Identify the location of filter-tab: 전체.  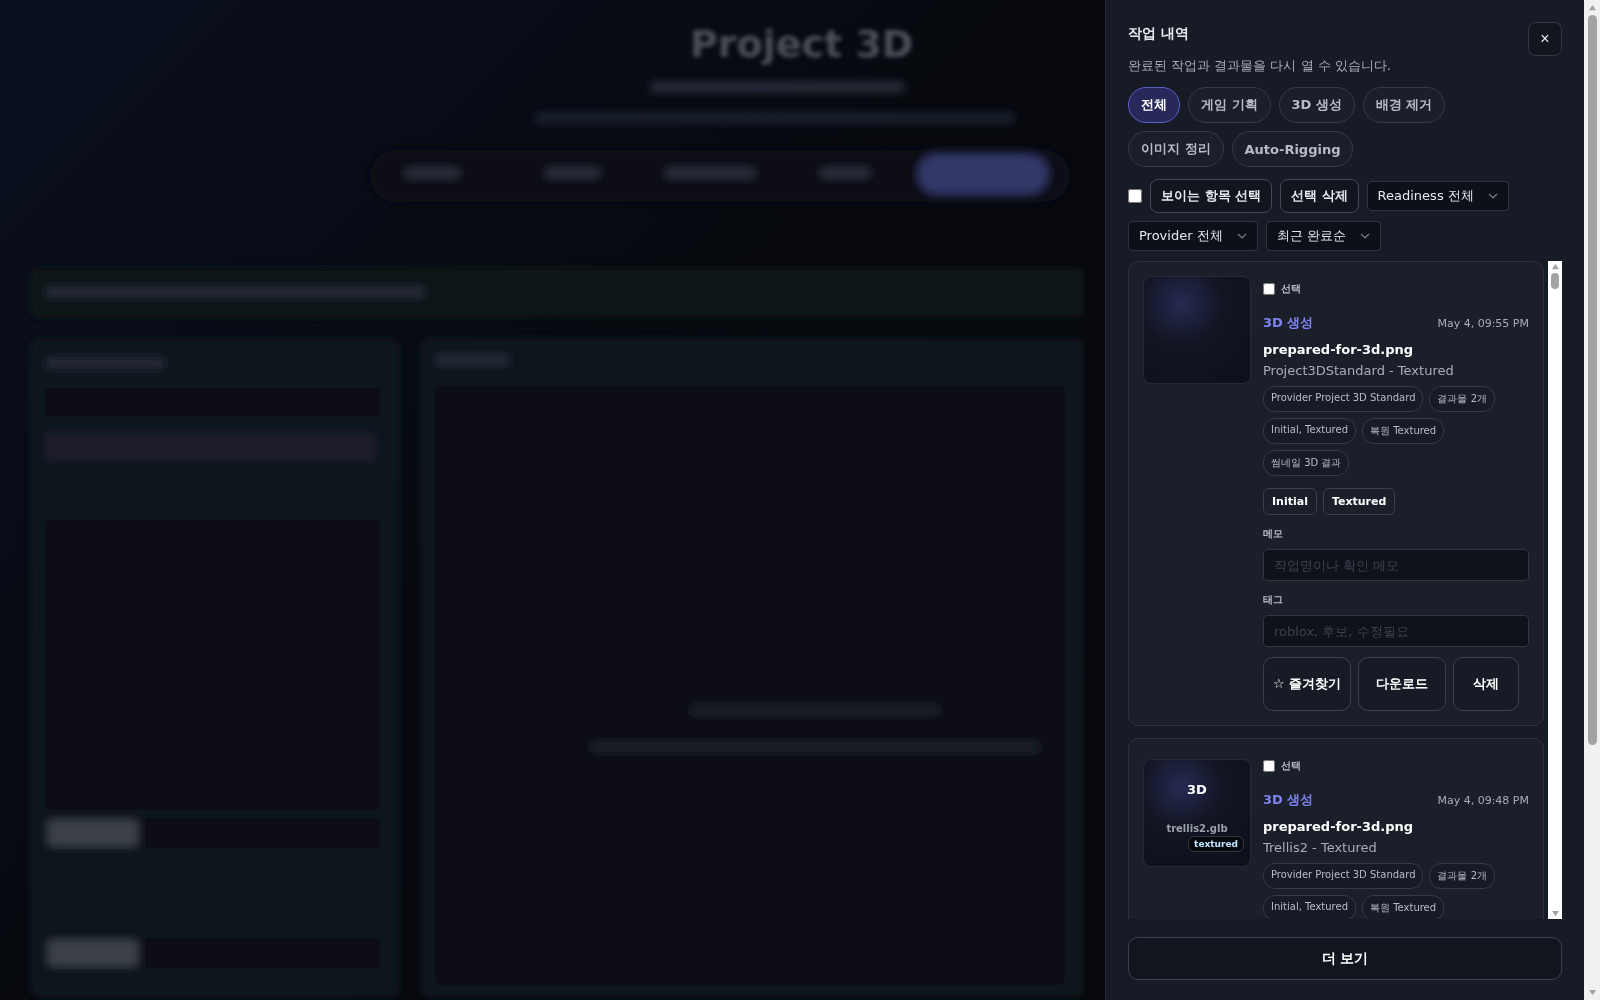
(1154, 105).